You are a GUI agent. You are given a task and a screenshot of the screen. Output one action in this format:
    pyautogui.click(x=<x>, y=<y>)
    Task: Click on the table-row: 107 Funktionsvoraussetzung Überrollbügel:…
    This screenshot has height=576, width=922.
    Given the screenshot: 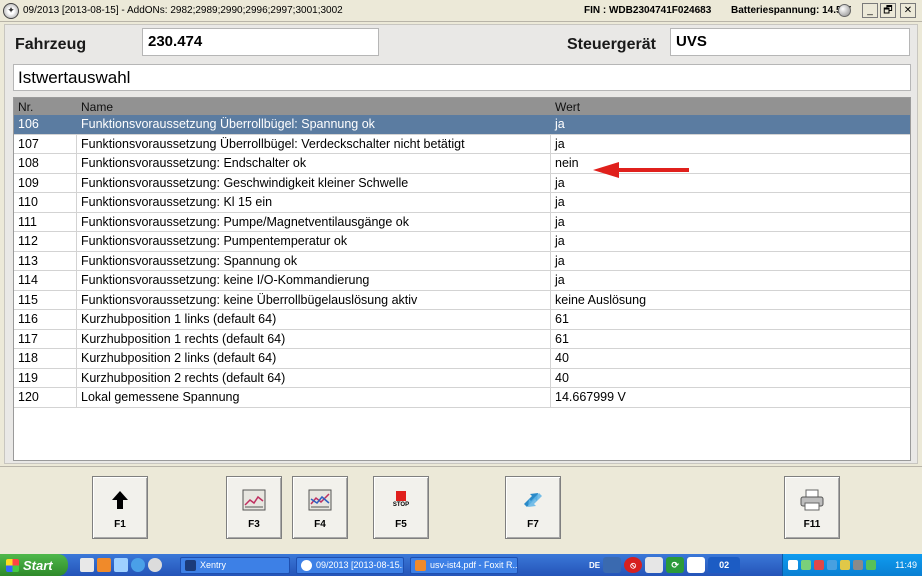 What is the action you would take?
    pyautogui.click(x=462, y=144)
    